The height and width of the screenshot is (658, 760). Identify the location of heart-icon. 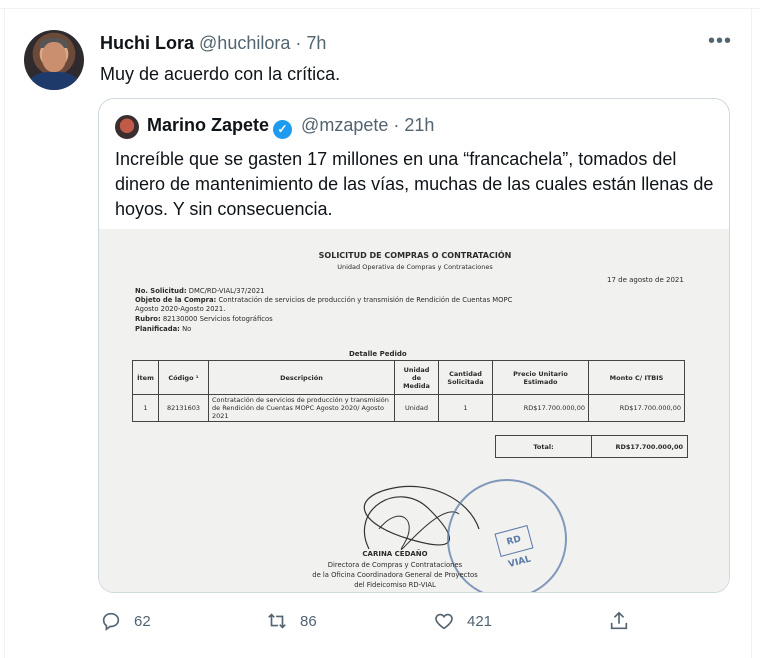
(444, 621).